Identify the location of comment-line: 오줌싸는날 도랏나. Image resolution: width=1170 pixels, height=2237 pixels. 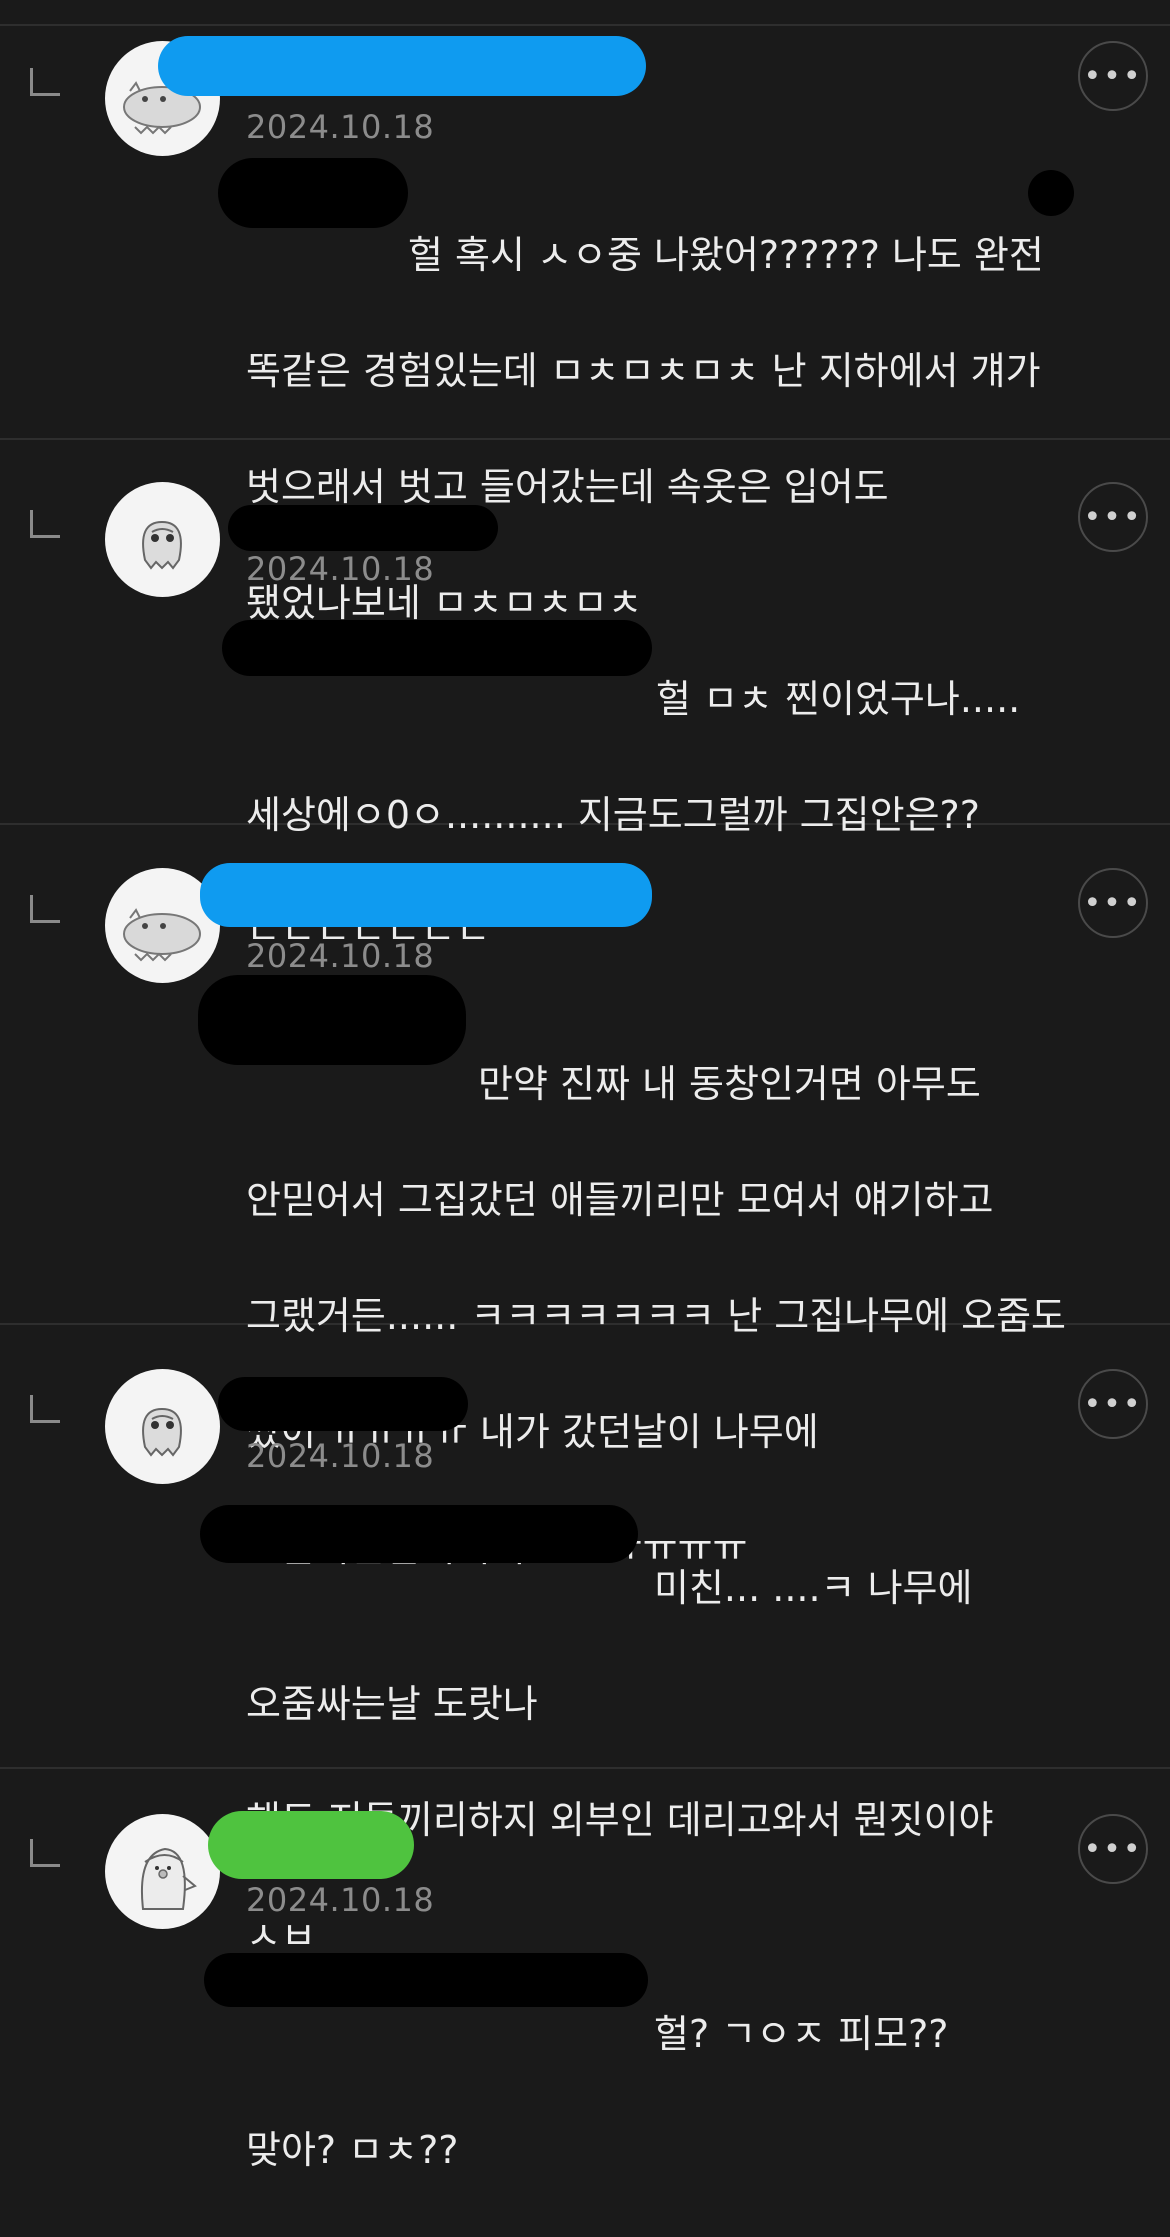
(392, 1704).